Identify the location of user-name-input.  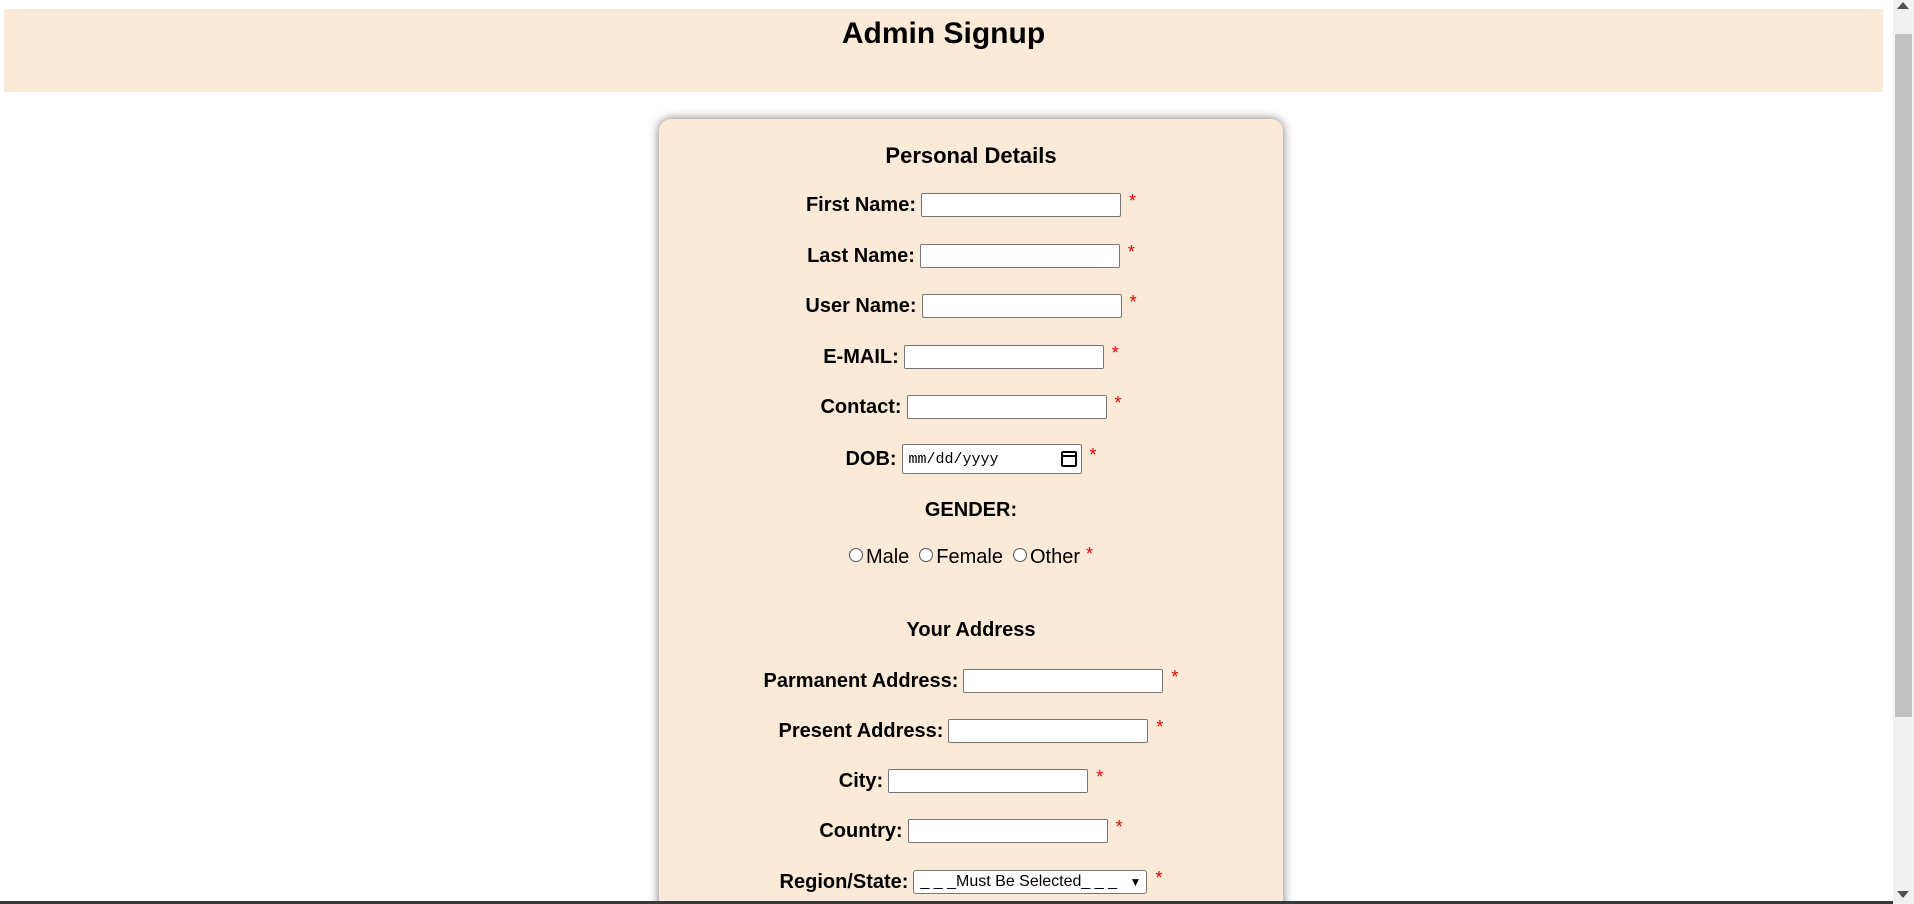
(1021, 306).